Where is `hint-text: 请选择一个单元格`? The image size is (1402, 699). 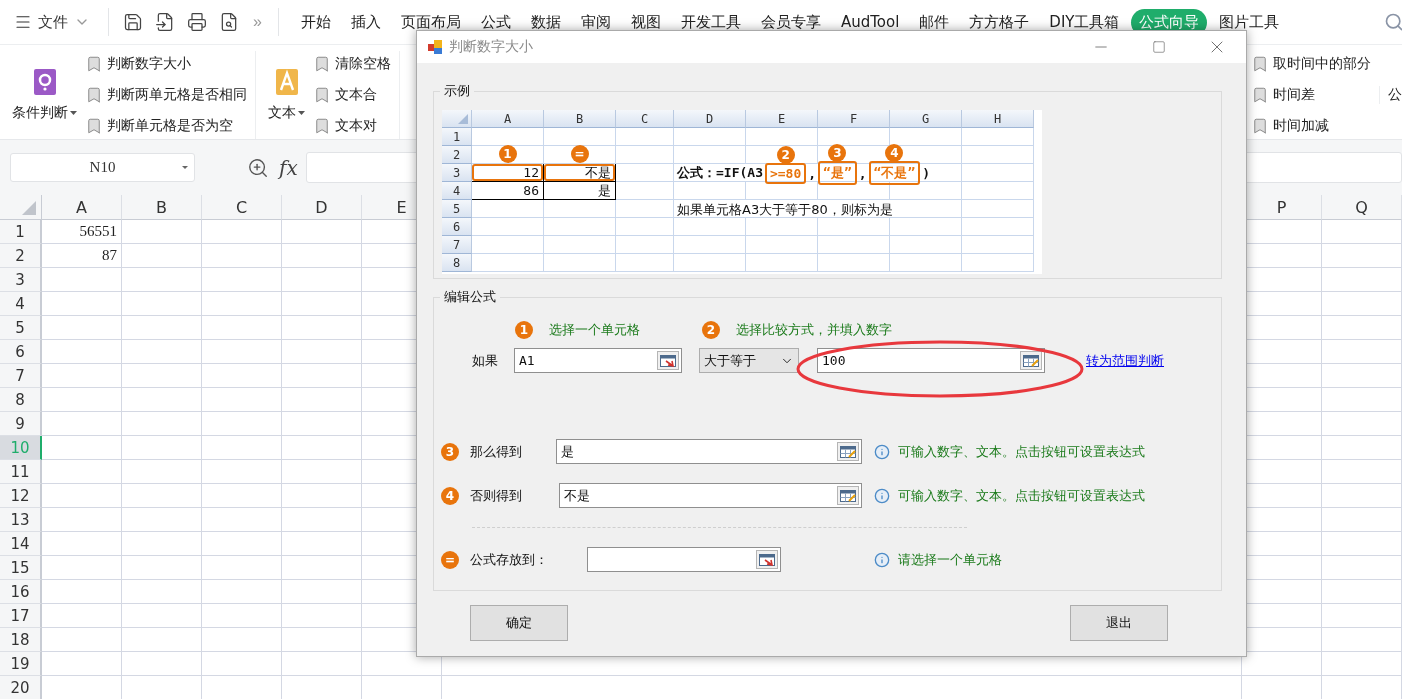 hint-text: 请选择一个单元格 is located at coordinates (950, 559).